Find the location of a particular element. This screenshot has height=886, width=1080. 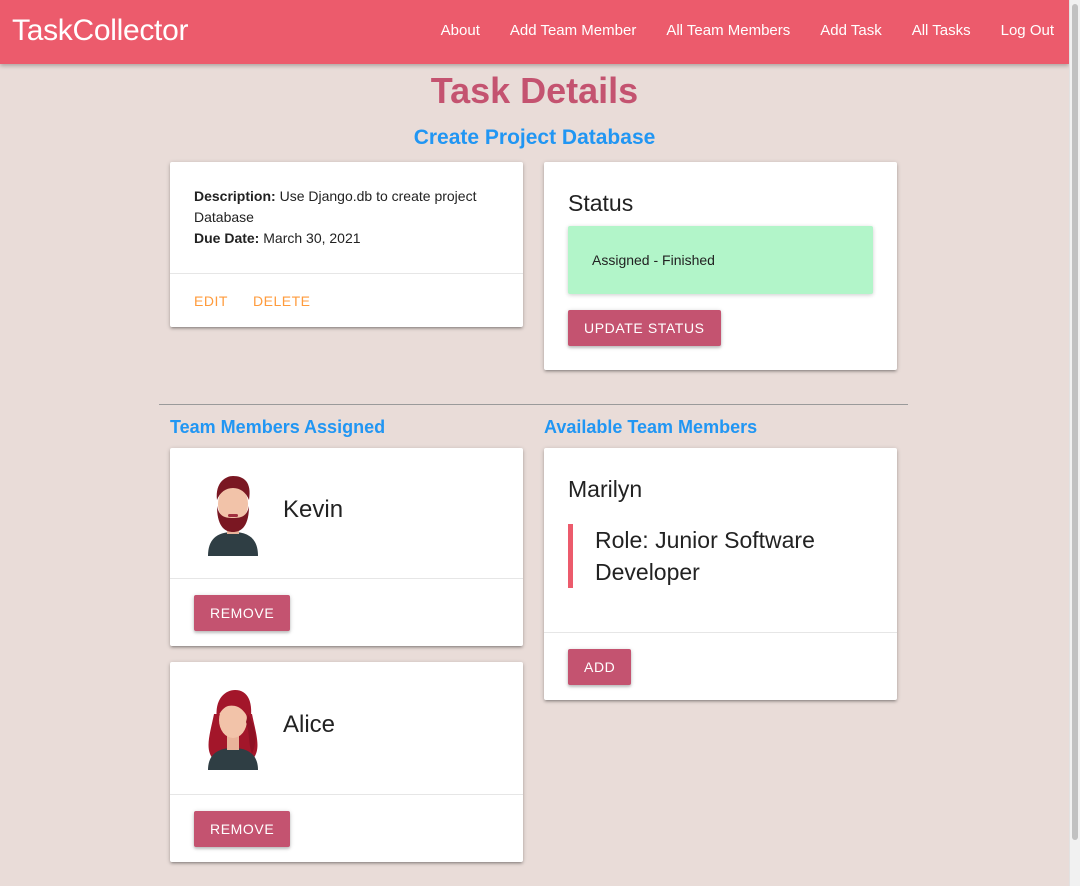

nav-all-tasks-link: All Tasks is located at coordinates (941, 30).